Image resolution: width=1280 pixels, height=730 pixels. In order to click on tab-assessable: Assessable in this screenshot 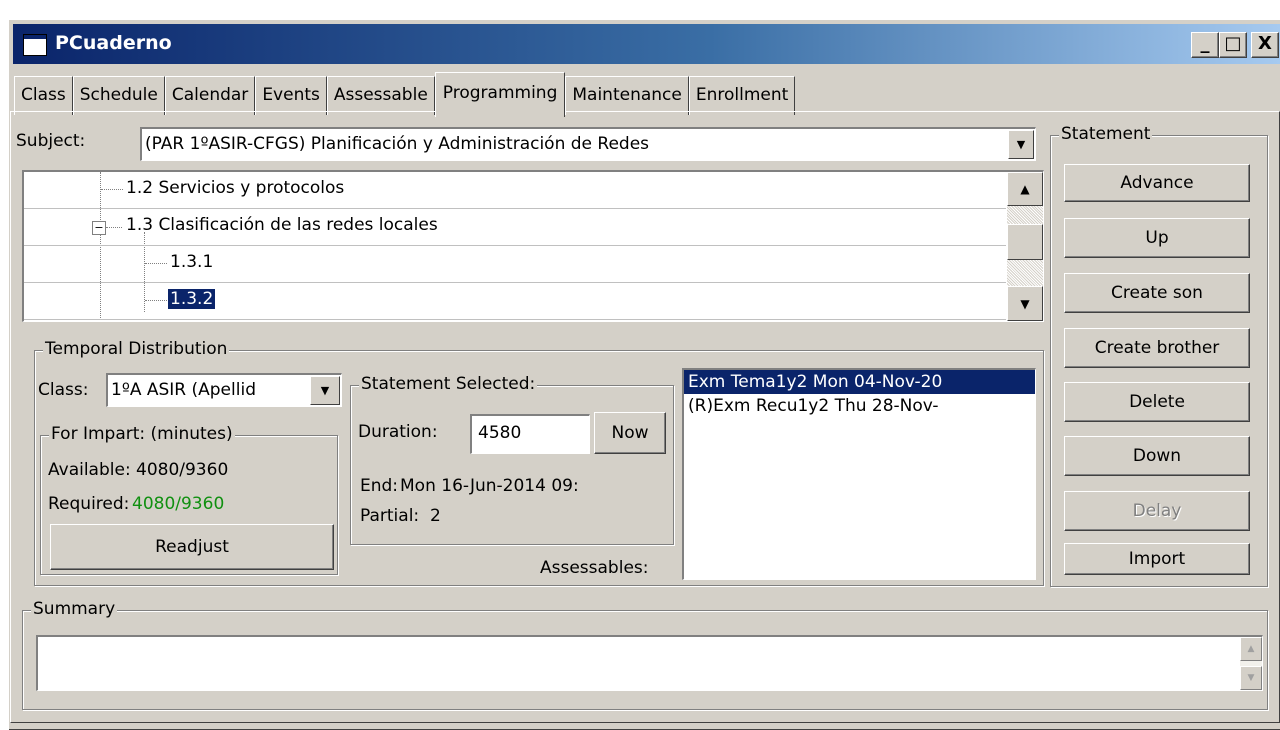, I will do `click(380, 95)`.